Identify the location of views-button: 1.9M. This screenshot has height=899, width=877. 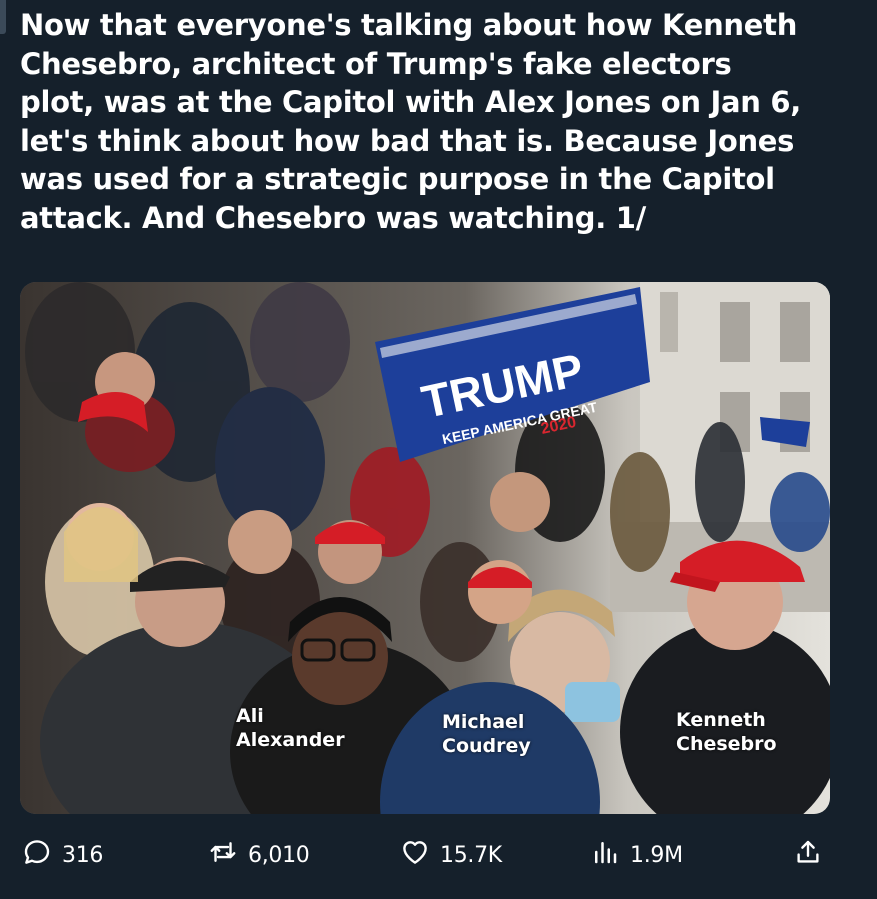
(636, 855).